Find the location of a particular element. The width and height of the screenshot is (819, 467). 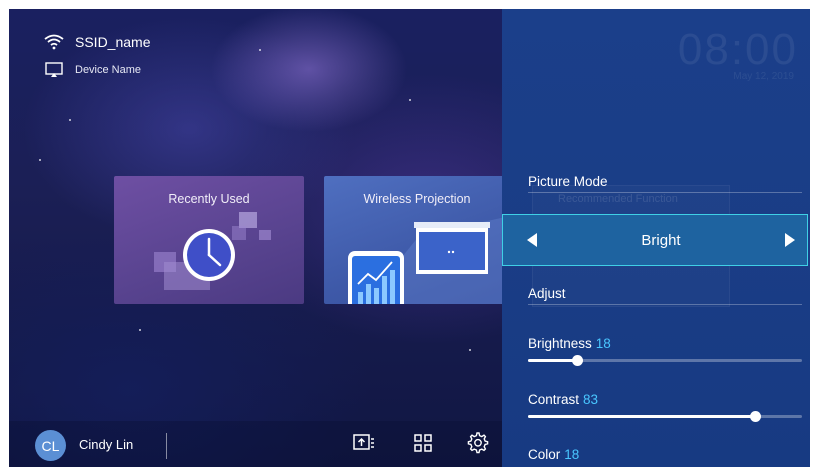

contrast-title: Contrast is located at coordinates (554, 399).